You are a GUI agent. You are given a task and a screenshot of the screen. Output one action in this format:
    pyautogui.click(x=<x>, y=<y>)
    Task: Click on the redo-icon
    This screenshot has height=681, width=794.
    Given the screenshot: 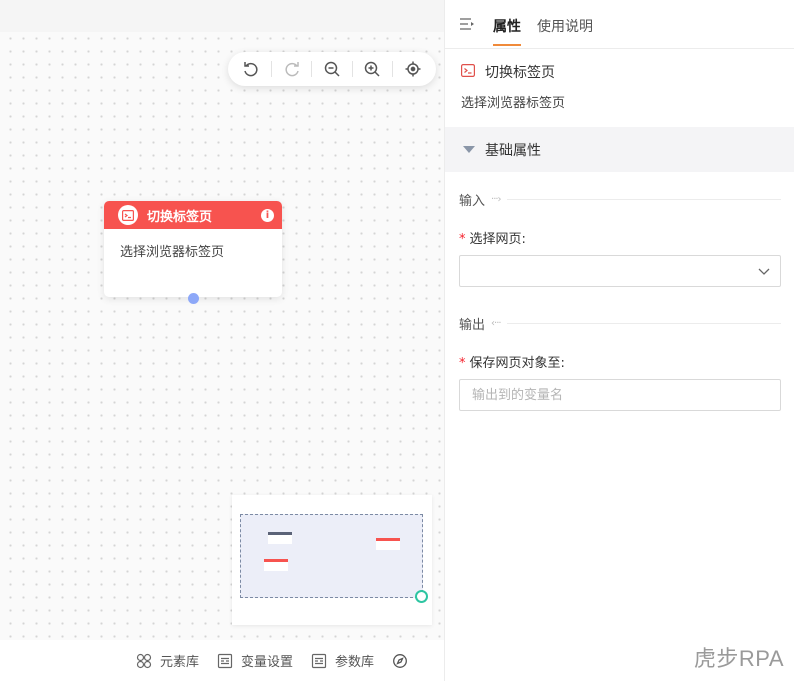 What is the action you would take?
    pyautogui.click(x=292, y=69)
    